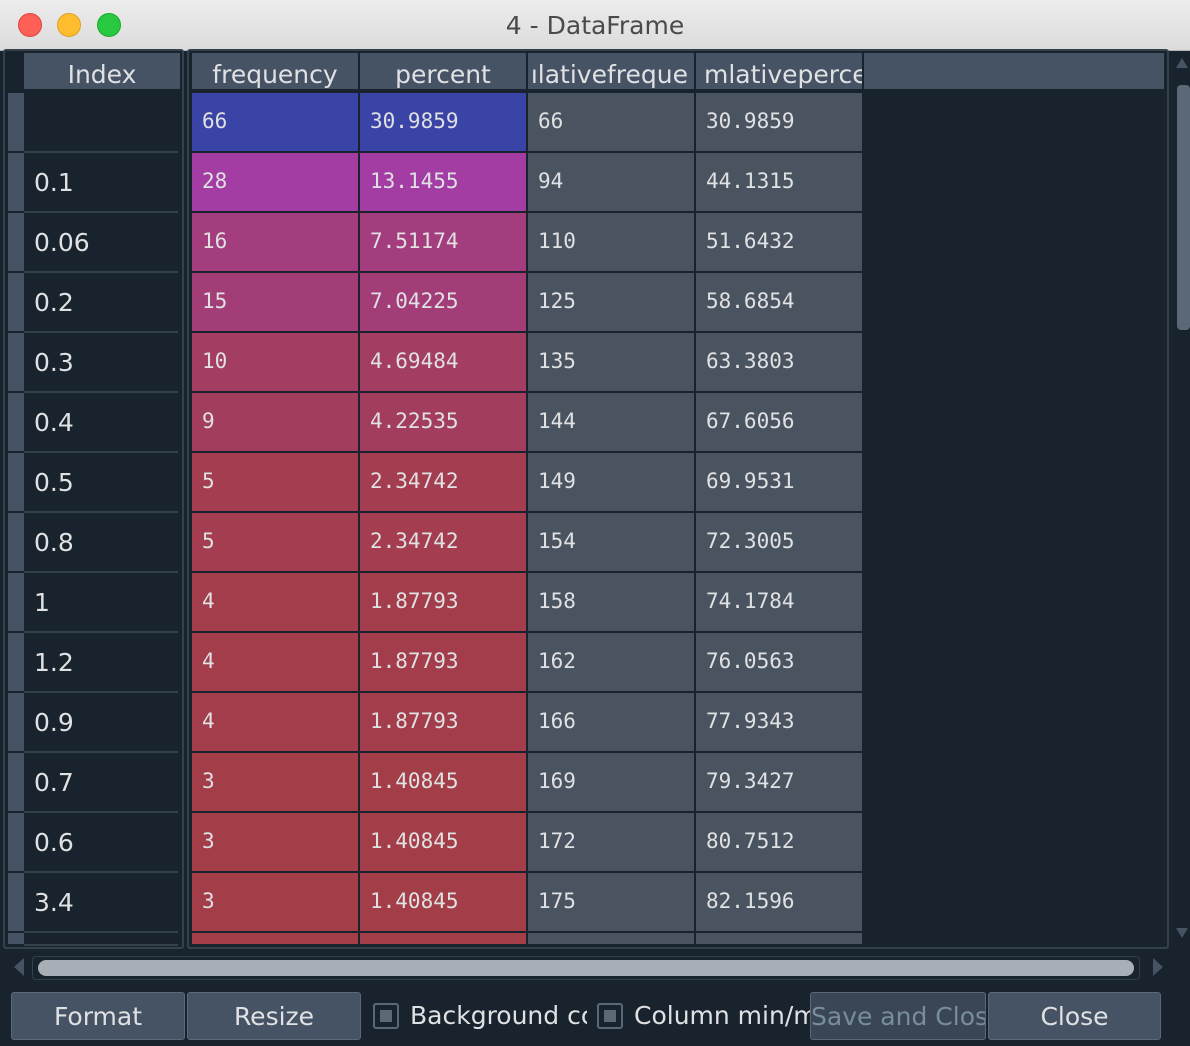 The height and width of the screenshot is (1046, 1190). I want to click on table-cell: 67.6056, so click(780, 423).